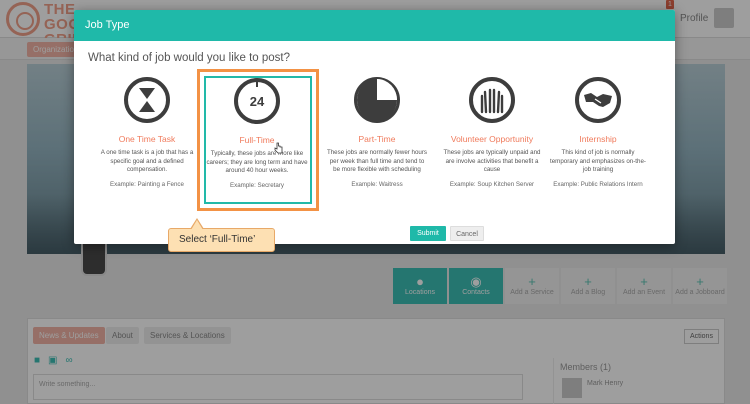 This screenshot has height=404, width=750. What do you see at coordinates (467, 233) in the screenshot?
I see `cancel-button: Cancel` at bounding box center [467, 233].